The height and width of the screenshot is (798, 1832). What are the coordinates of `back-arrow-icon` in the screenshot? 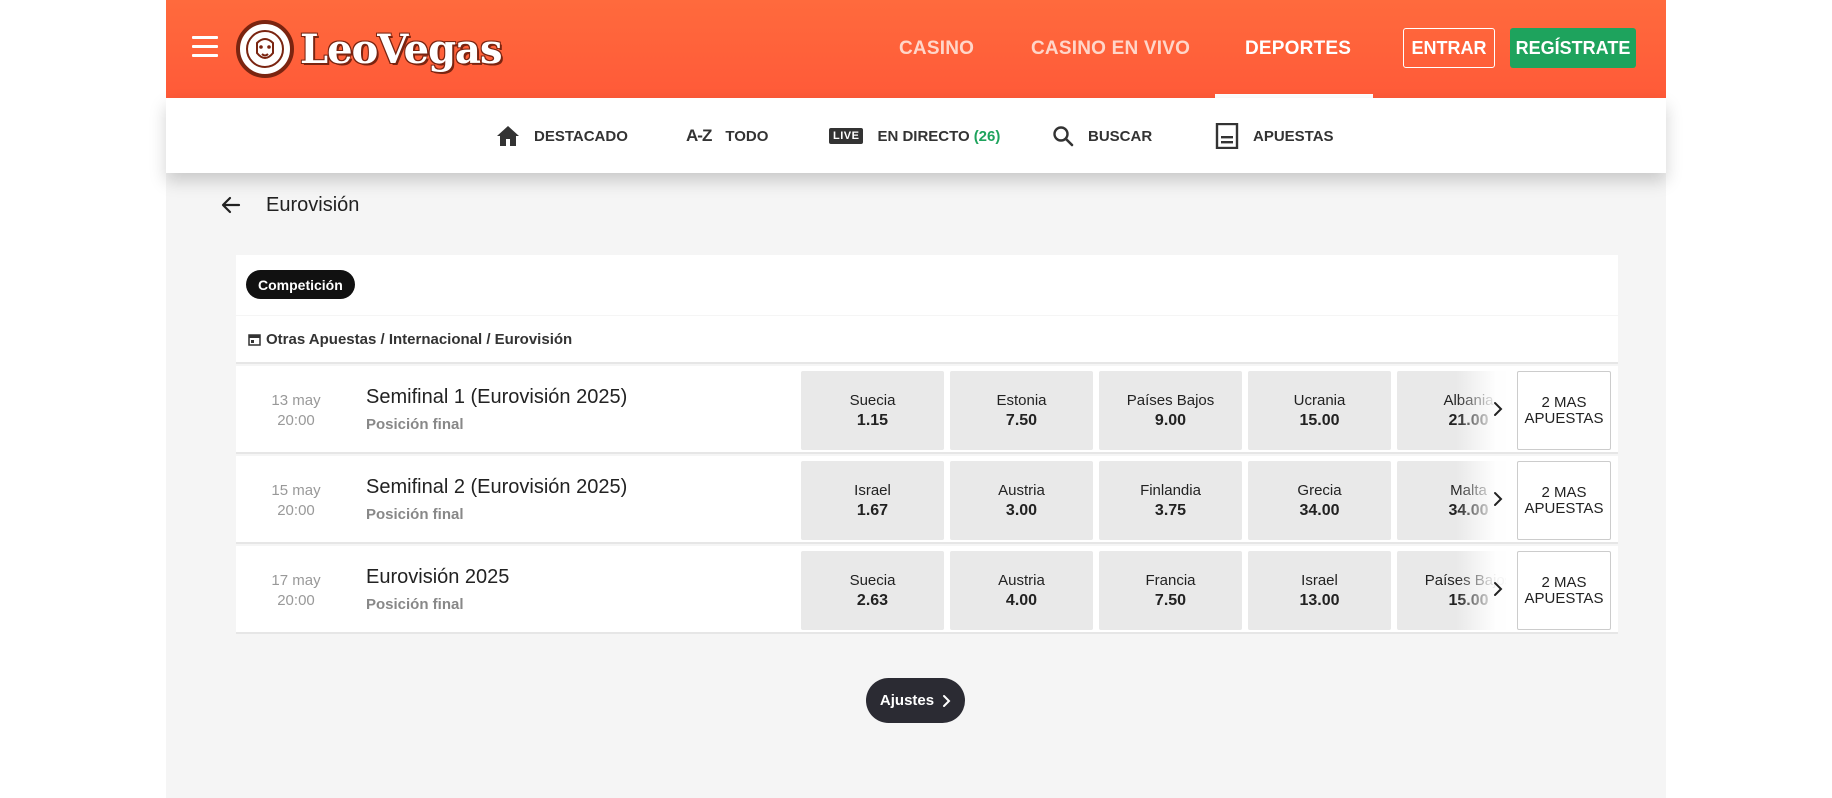 It's located at (231, 205).